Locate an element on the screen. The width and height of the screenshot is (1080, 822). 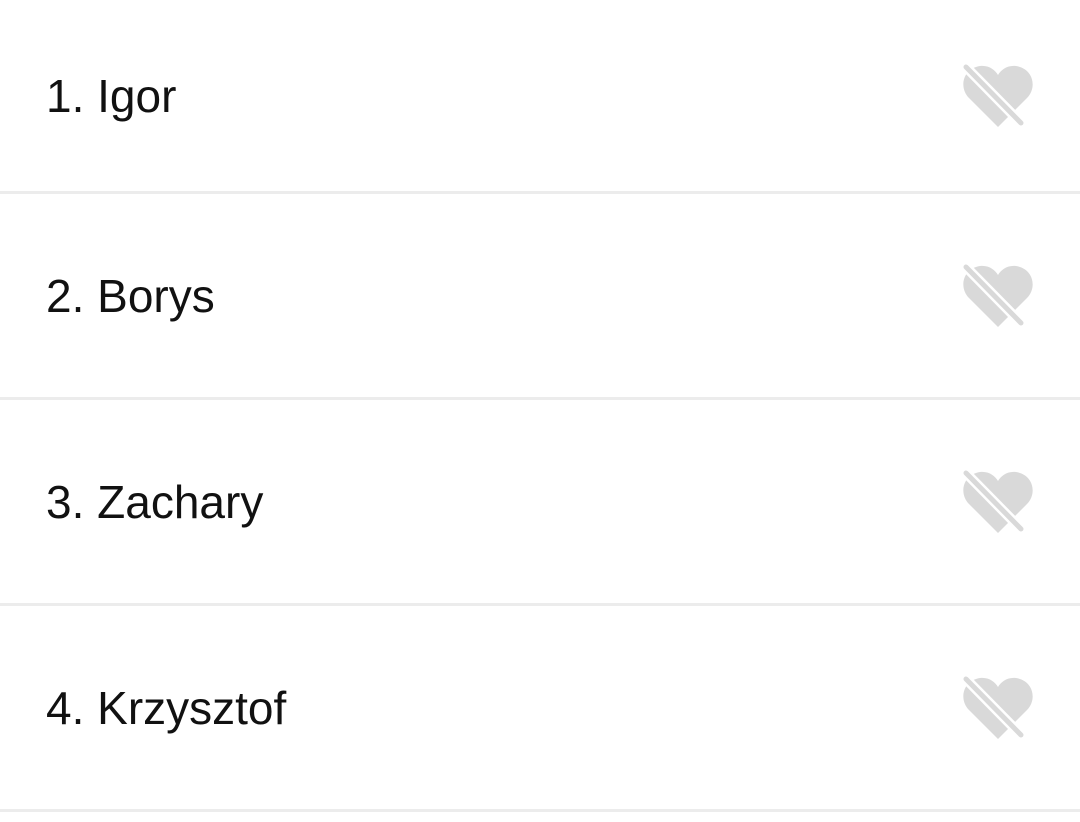
list-item-name: Krzysztof is located at coordinates (192, 707).